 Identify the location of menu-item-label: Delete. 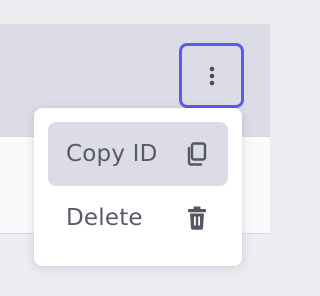
(104, 218).